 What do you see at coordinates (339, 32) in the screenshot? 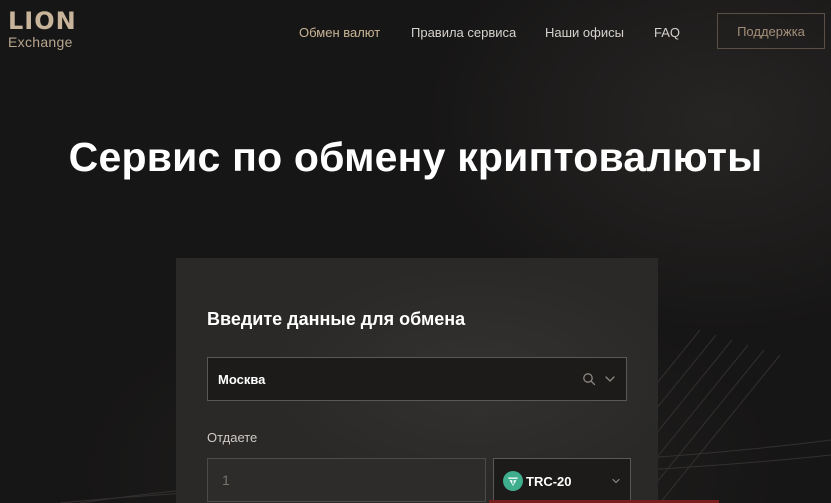
I see `nav-item-exchange: Обмен валют` at bounding box center [339, 32].